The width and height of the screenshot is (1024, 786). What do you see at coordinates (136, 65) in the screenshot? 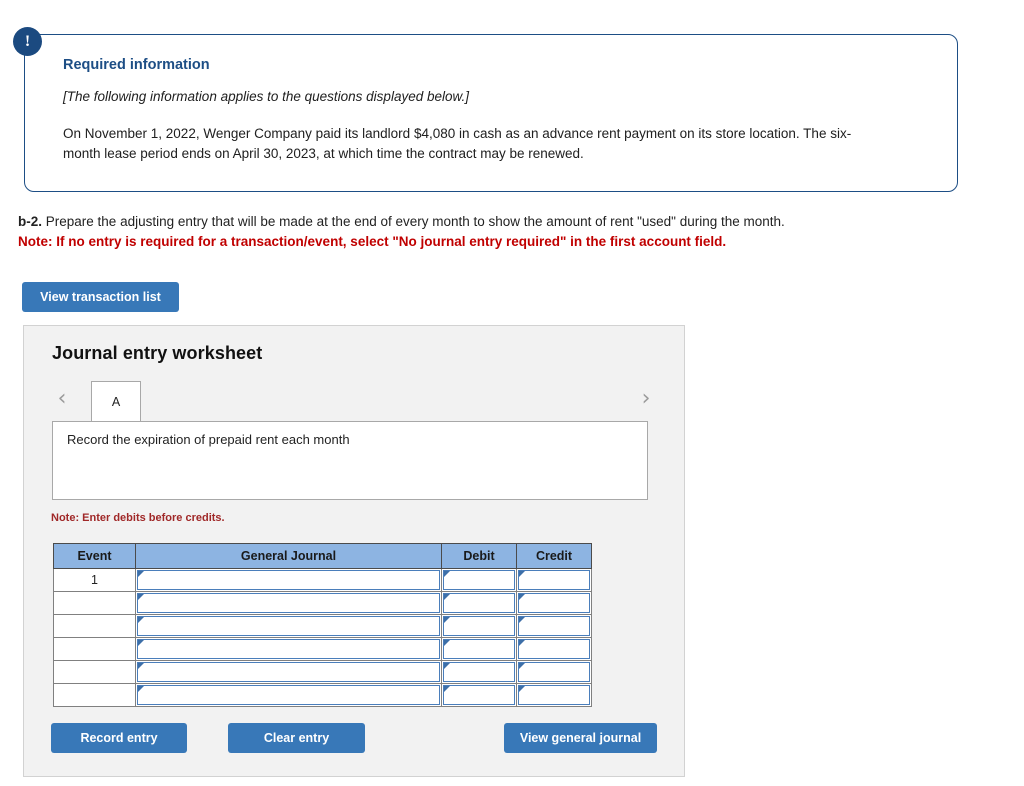
I see `required-information-title: Required information` at bounding box center [136, 65].